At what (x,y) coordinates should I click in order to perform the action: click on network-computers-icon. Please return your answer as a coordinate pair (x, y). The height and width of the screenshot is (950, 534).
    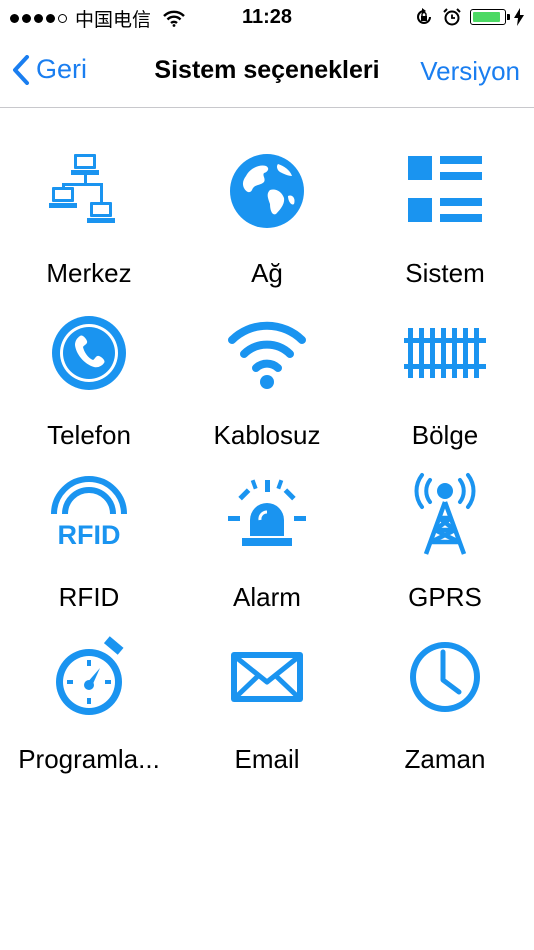
    Looking at the image, I should click on (82, 188).